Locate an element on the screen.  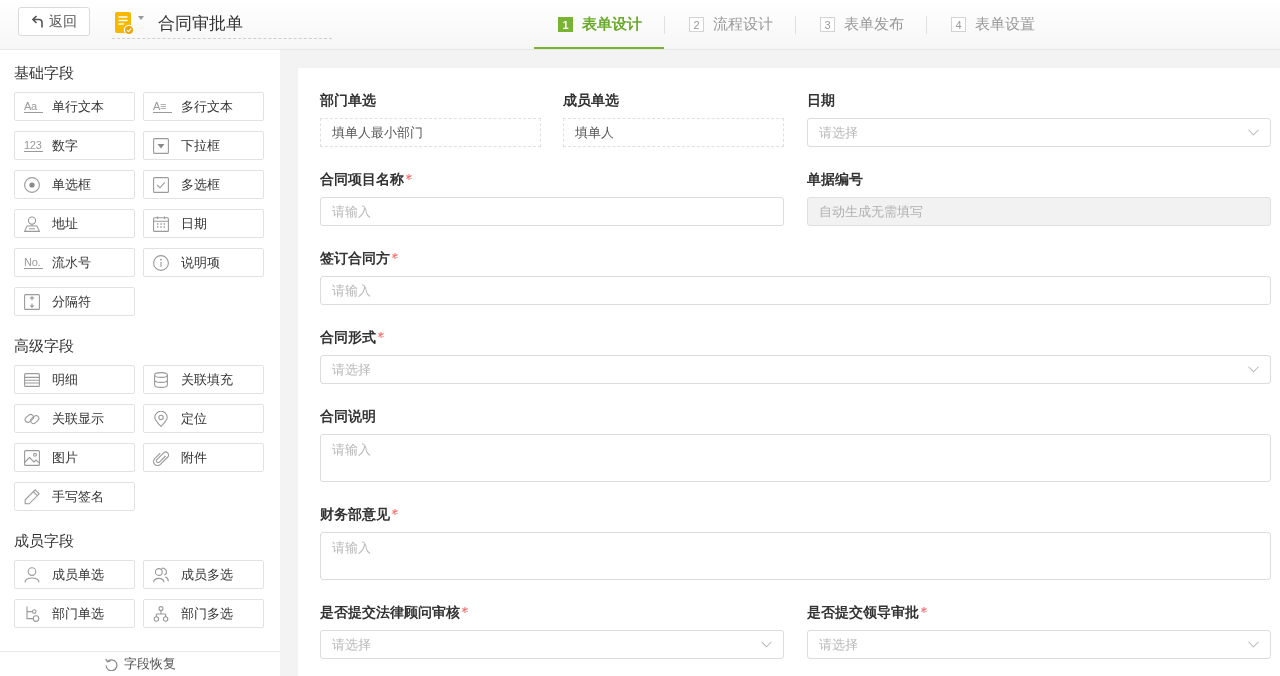
title-field: 合同审批单 is located at coordinates (222, 23).